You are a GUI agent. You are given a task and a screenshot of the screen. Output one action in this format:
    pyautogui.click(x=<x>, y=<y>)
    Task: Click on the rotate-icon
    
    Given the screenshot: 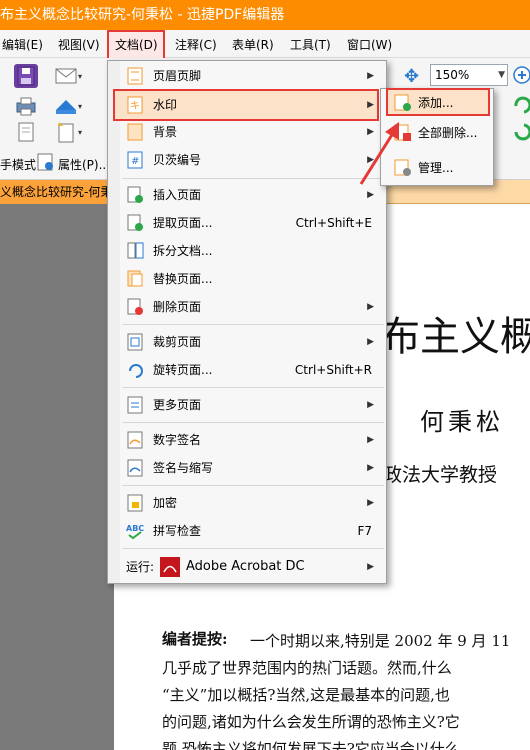 What is the action you would take?
    pyautogui.click(x=521, y=106)
    